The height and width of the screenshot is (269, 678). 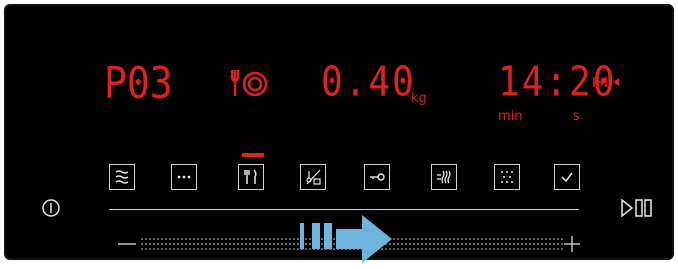 I want to click on slider-swipe-arrow-icon, so click(x=350, y=241).